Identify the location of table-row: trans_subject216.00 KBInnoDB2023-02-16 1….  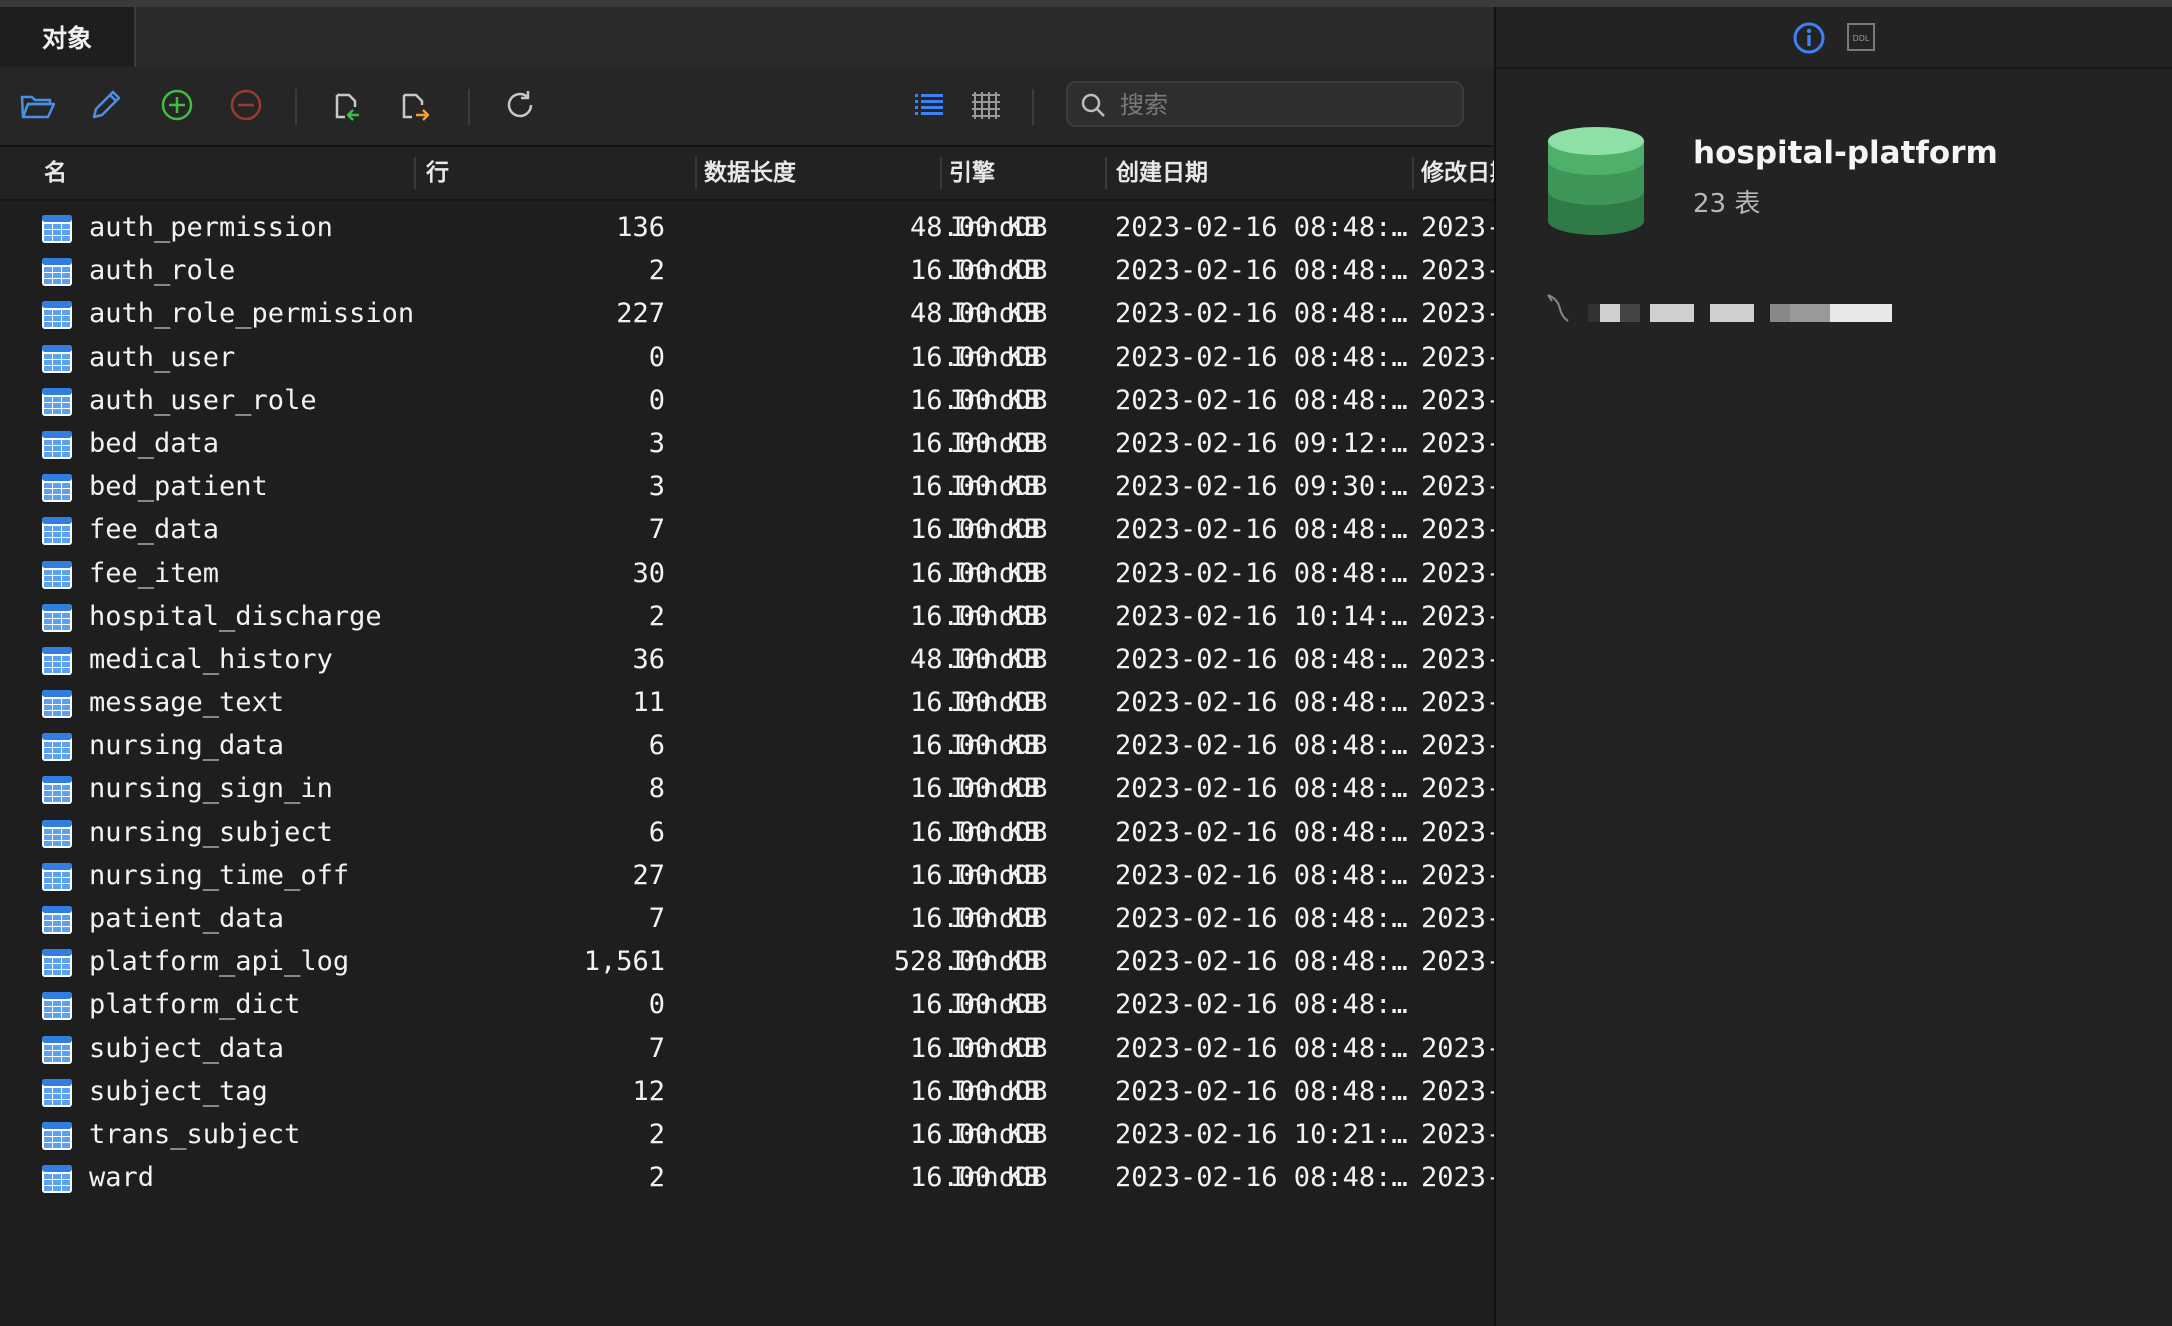
(747, 1134).